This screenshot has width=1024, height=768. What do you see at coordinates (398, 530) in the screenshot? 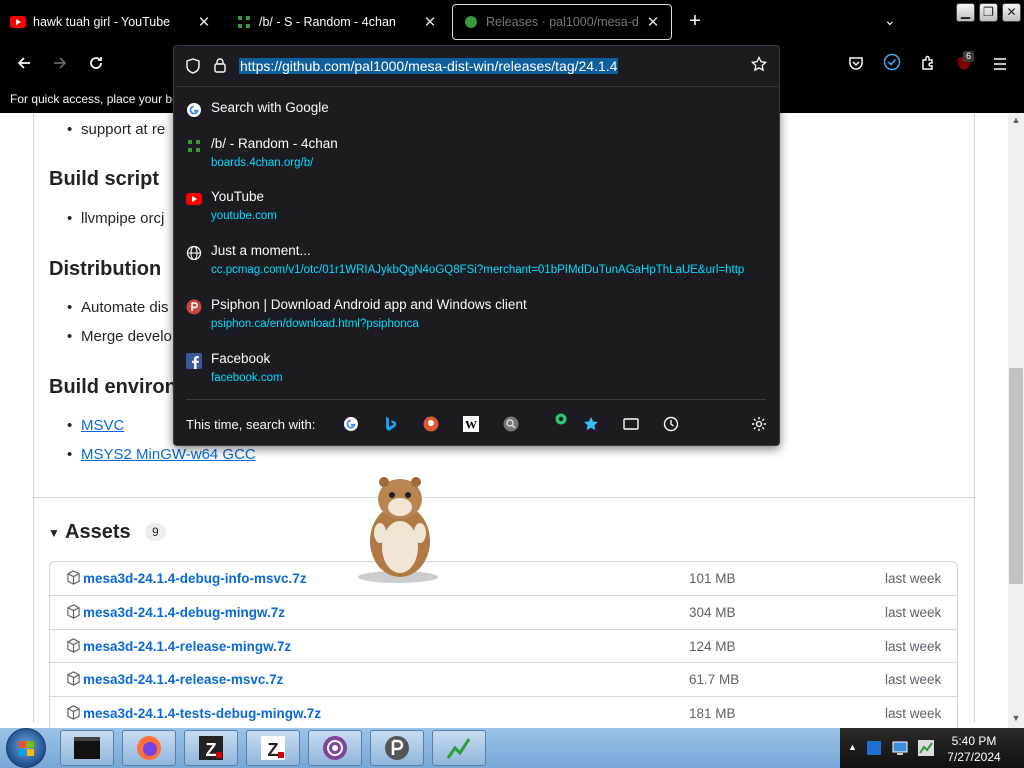
I see `hamster-sticker` at bounding box center [398, 530].